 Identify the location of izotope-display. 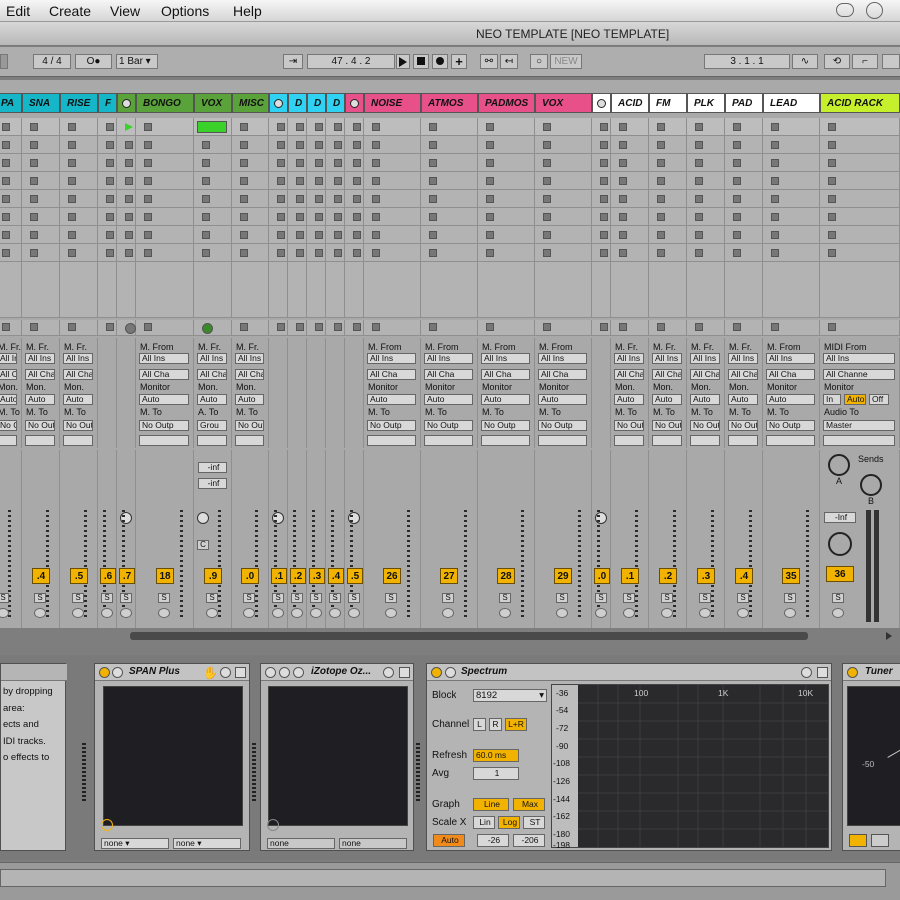
(338, 756).